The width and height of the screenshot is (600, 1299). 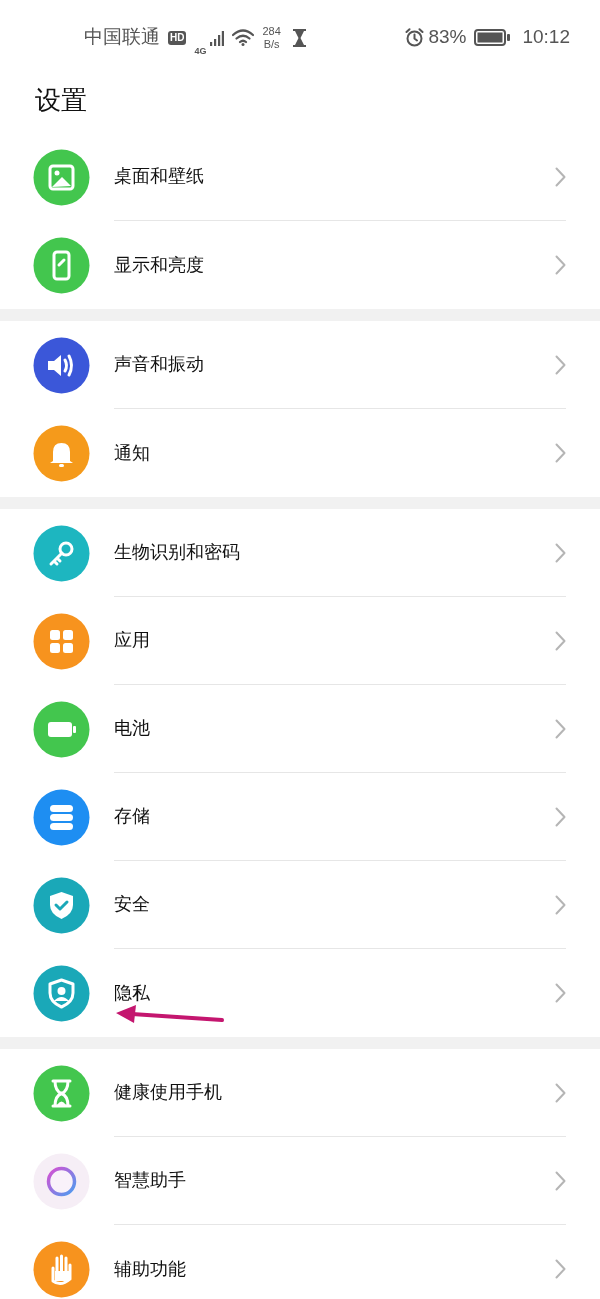 What do you see at coordinates (300, 265) in the screenshot?
I see `settings-item: 显示和亮度` at bounding box center [300, 265].